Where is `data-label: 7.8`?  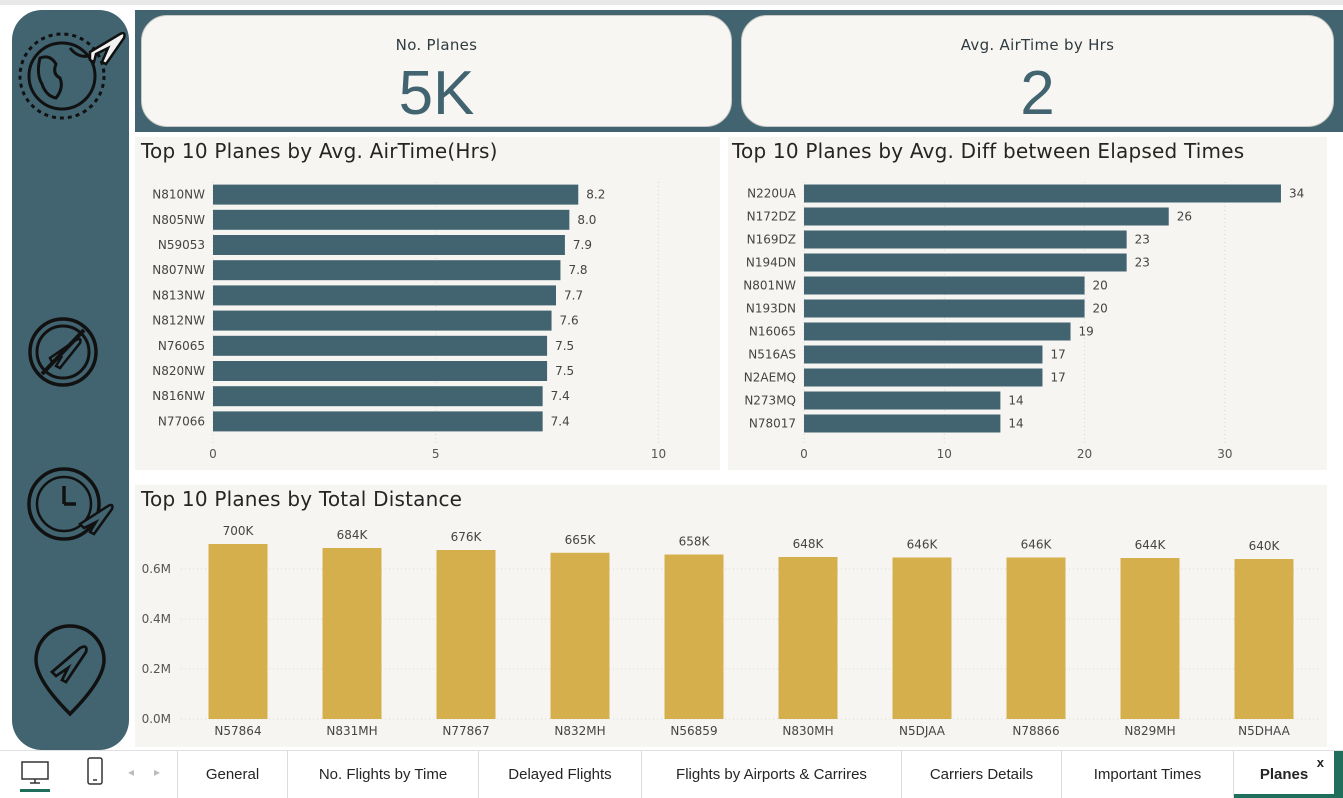
data-label: 7.8 is located at coordinates (577, 270).